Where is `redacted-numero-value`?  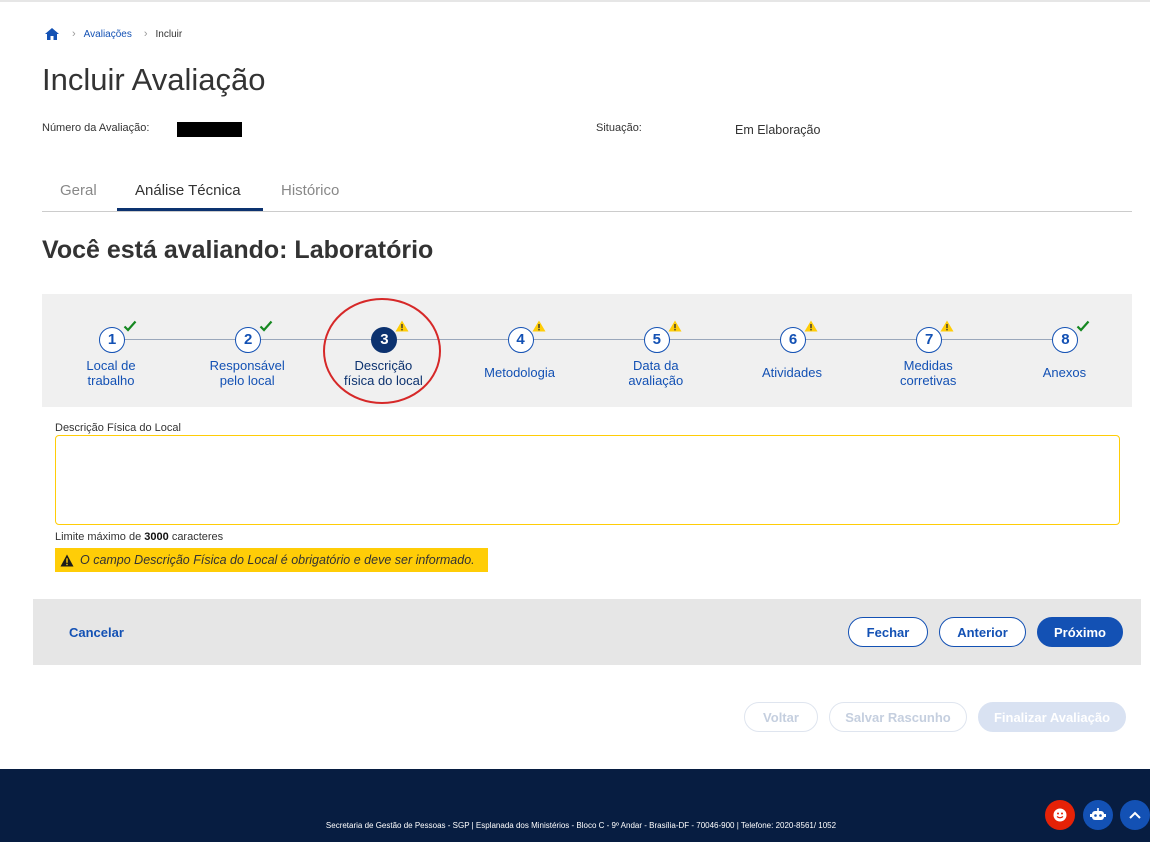 redacted-numero-value is located at coordinates (209, 129).